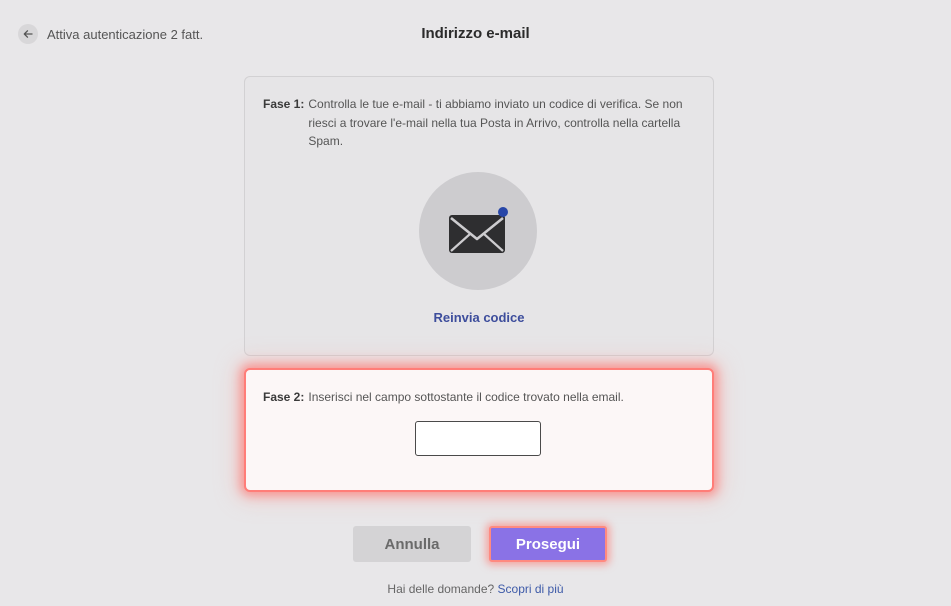 The height and width of the screenshot is (606, 951). I want to click on learn-more-link: Scopri di più, so click(531, 589).